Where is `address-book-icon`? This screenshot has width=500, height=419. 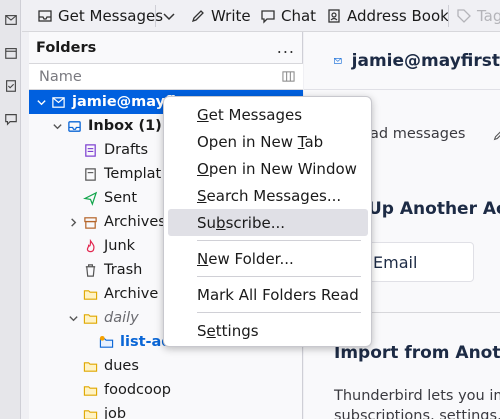 address-book-icon is located at coordinates (334, 16).